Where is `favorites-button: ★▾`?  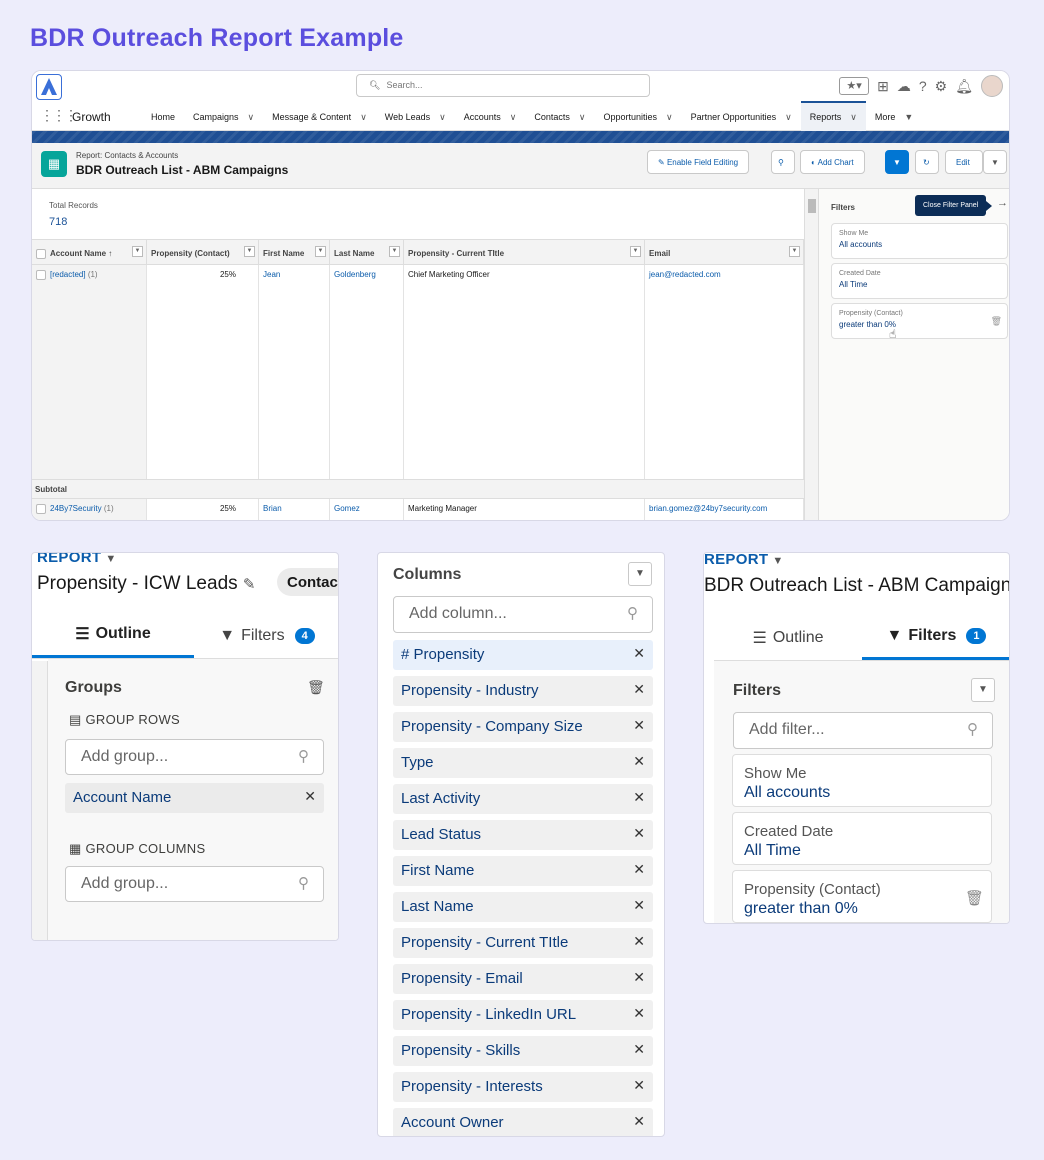
favorites-button: ★▾ is located at coordinates (854, 86).